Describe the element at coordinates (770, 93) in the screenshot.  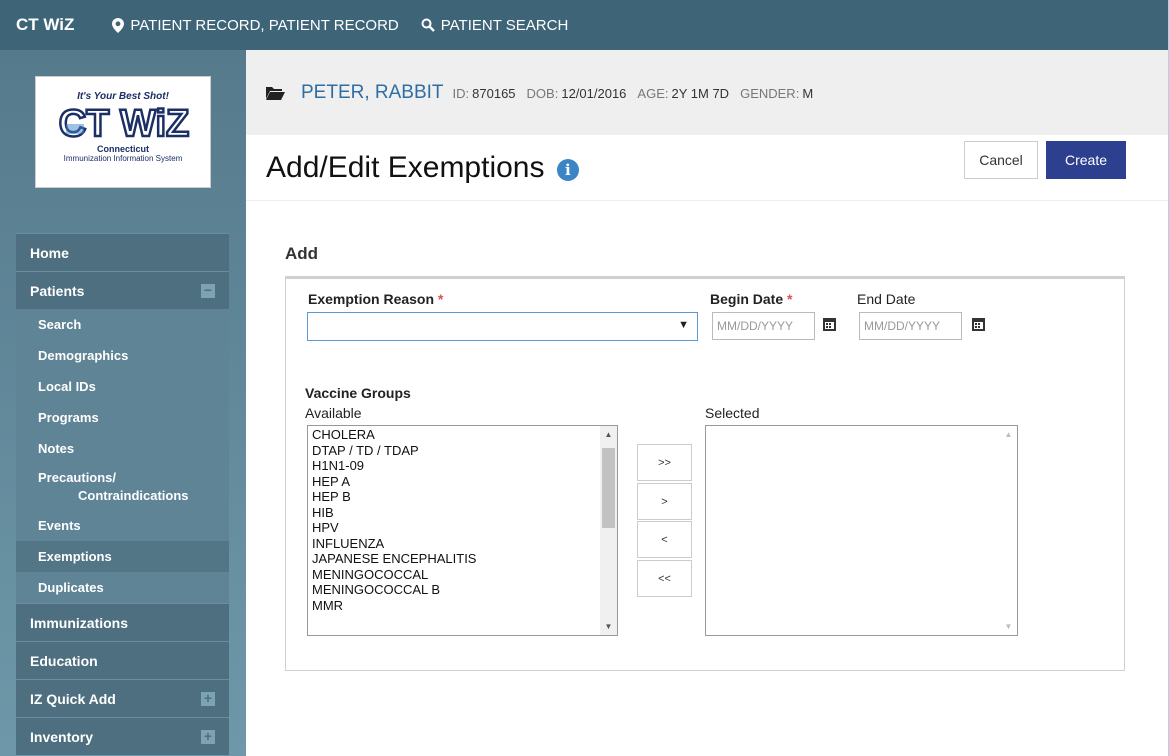
I see `patient-gender-label: GENDER:` at that location.